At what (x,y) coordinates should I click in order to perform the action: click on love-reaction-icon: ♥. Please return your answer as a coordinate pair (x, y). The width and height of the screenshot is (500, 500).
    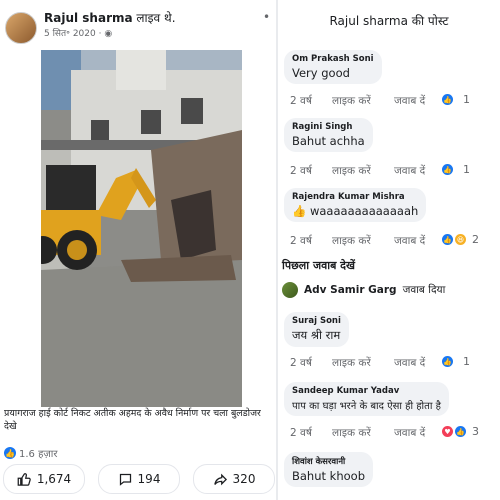
    Looking at the image, I should click on (447, 431).